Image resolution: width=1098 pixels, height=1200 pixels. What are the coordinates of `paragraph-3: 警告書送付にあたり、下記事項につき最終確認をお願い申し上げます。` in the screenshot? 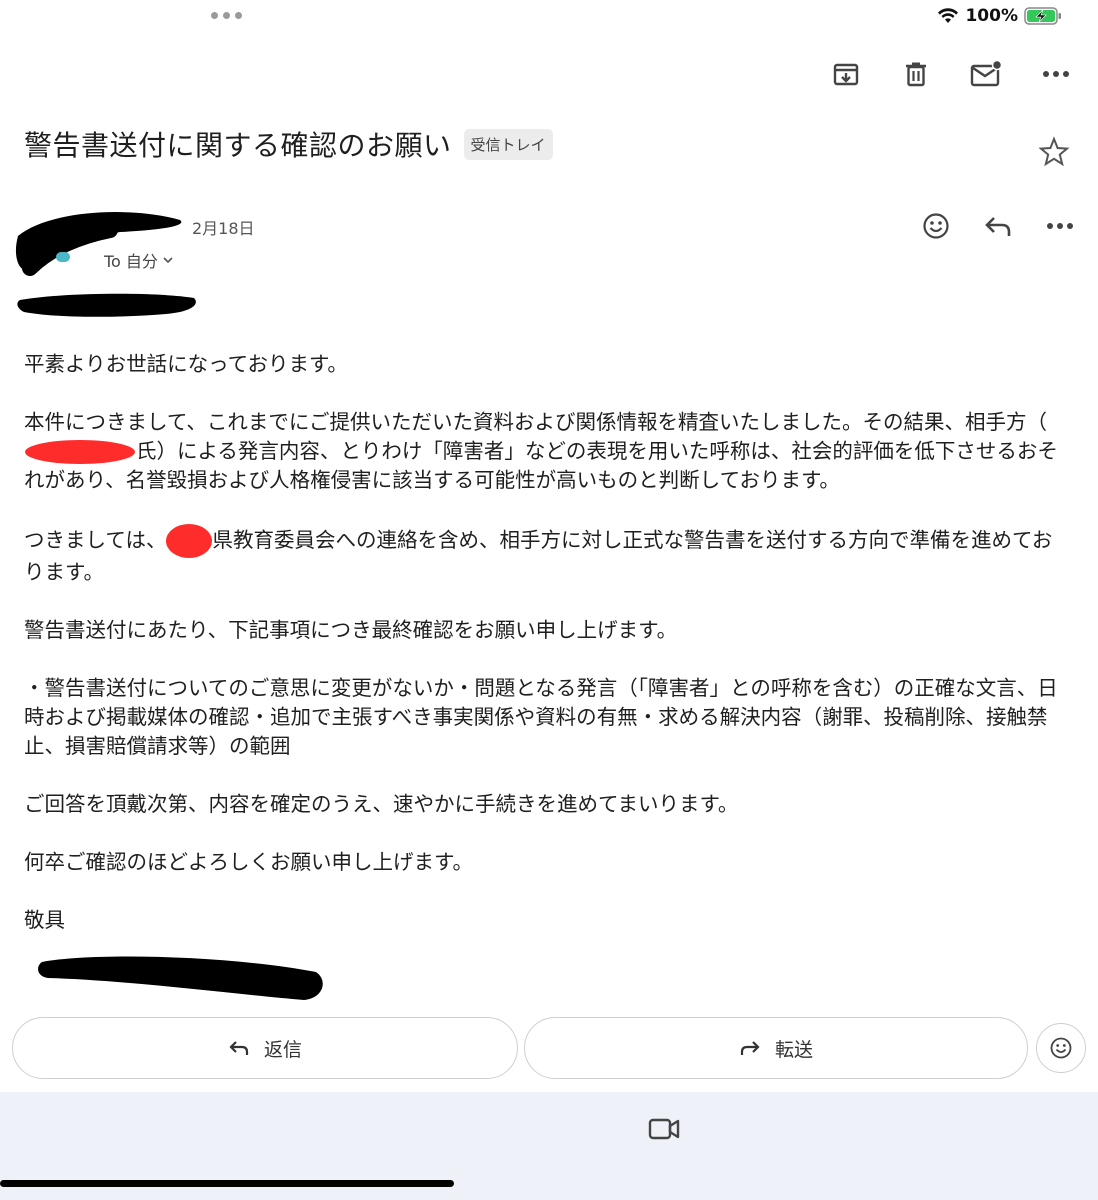 It's located at (351, 630).